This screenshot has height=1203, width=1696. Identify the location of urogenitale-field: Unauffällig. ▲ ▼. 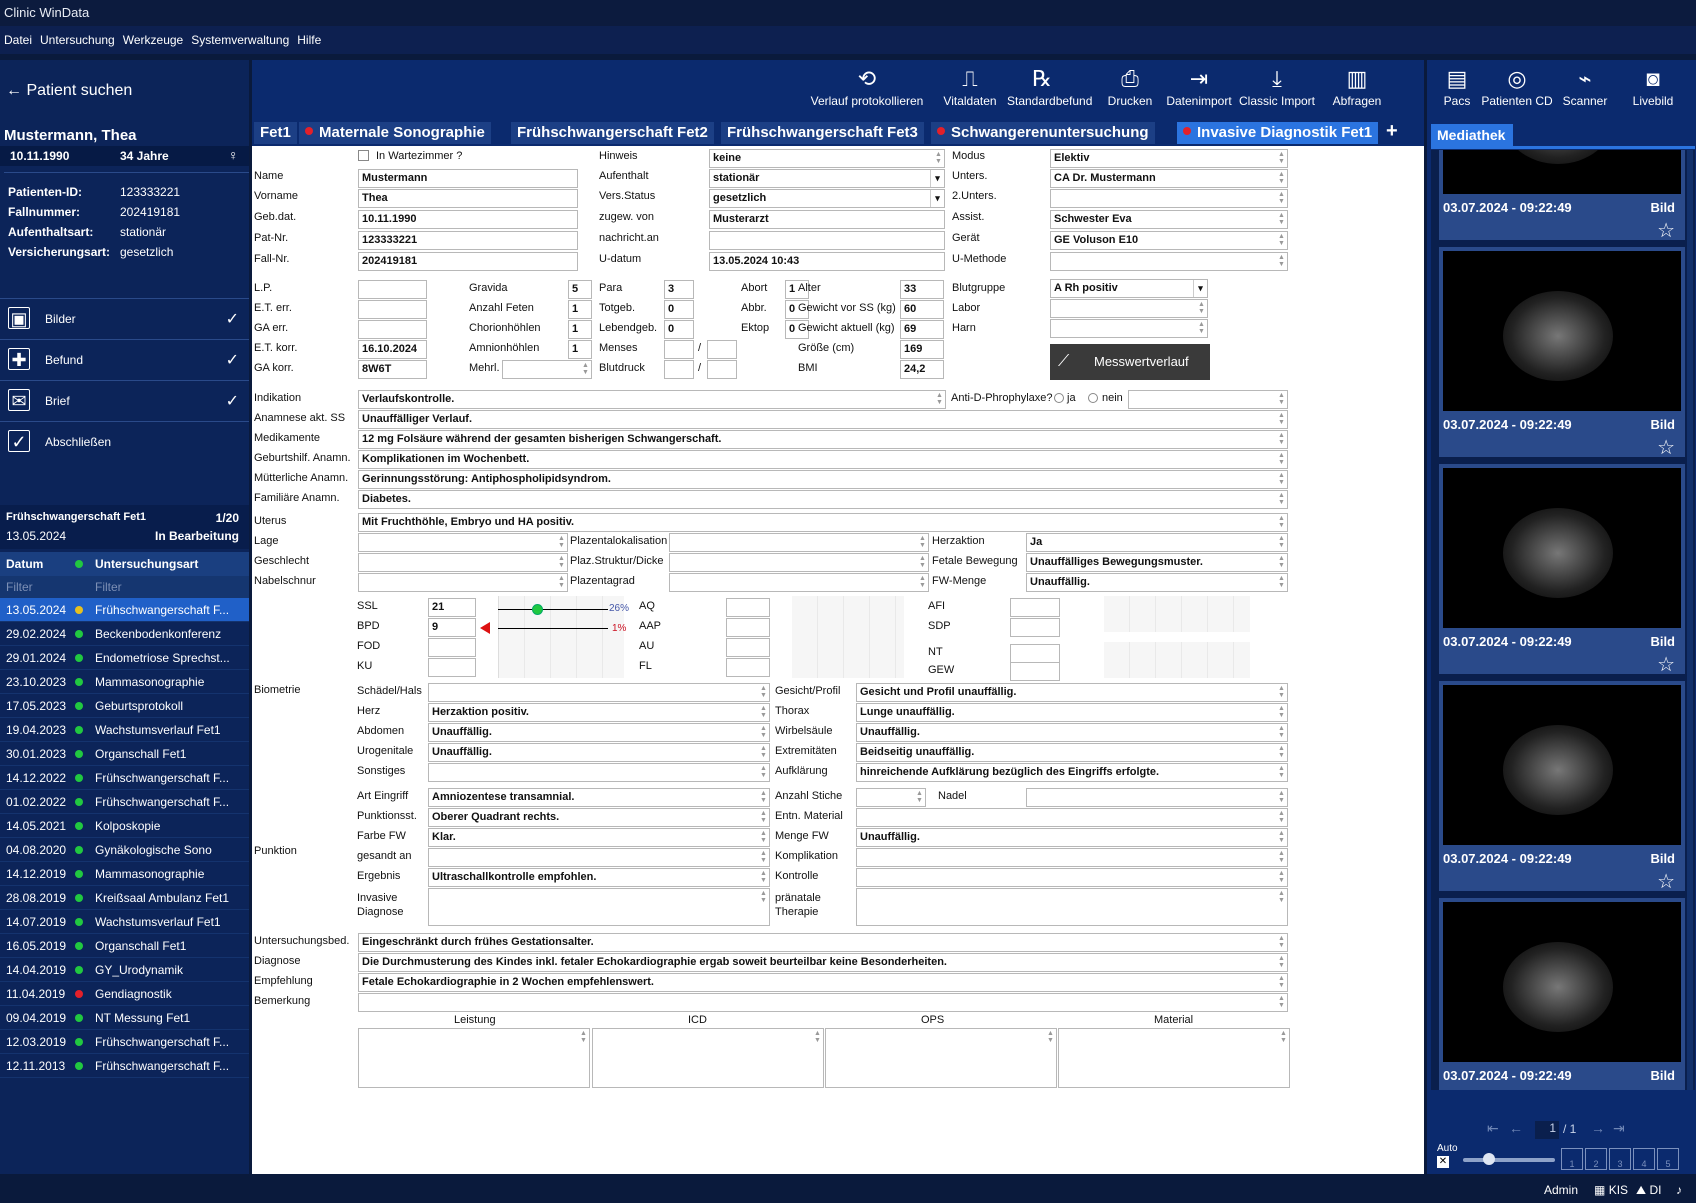
(599, 752).